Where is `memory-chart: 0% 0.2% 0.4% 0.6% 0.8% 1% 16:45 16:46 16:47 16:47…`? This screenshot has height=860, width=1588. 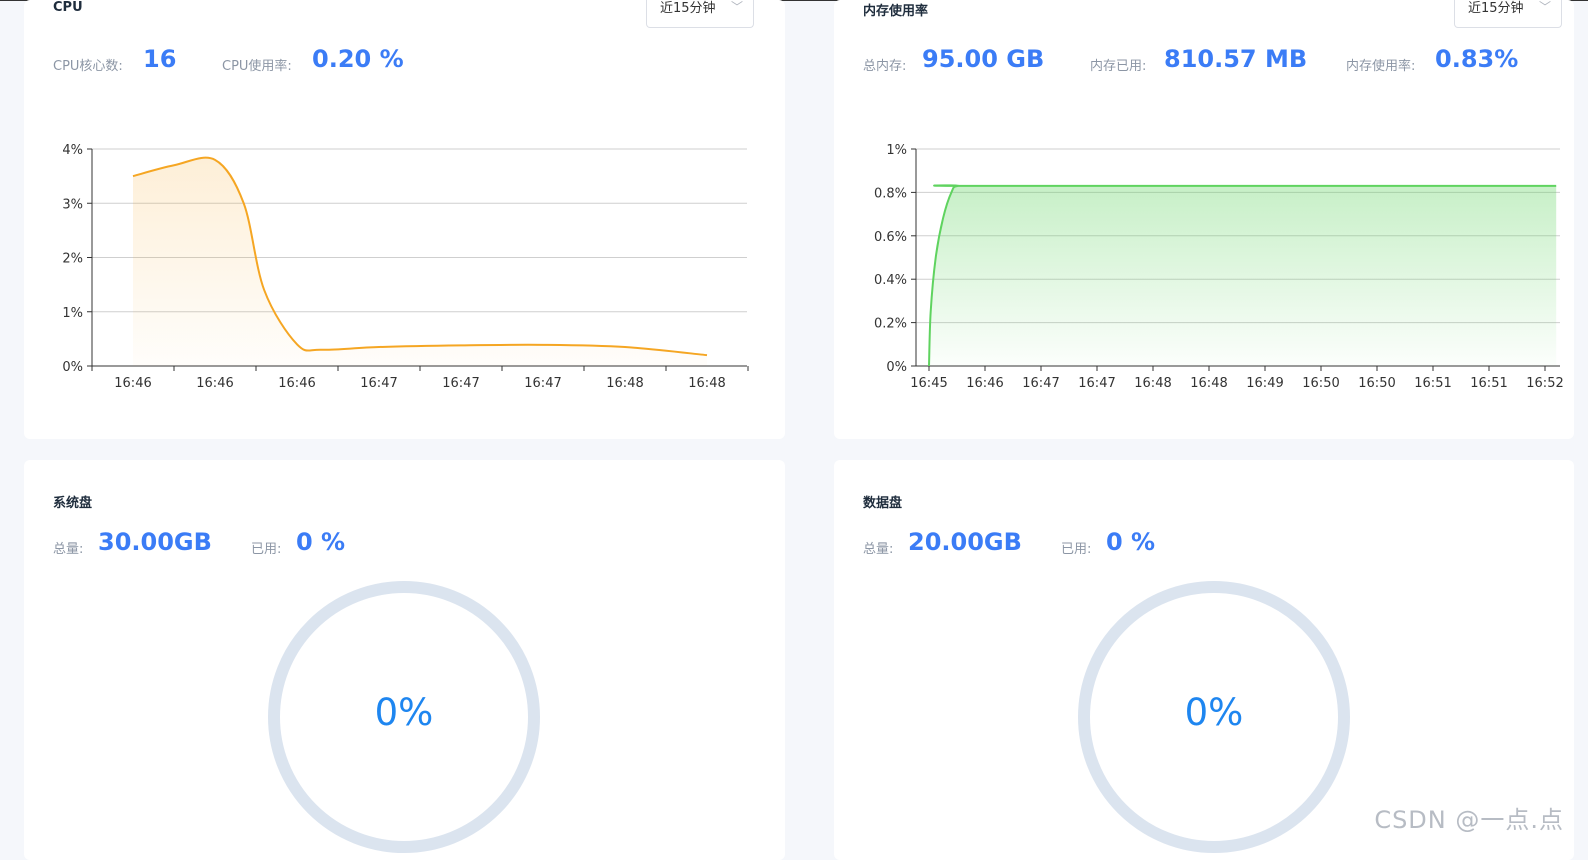 memory-chart: 0% 0.2% 0.4% 0.6% 0.8% 1% 16:45 16:46 16:47 16:47… is located at coordinates (1219, 266).